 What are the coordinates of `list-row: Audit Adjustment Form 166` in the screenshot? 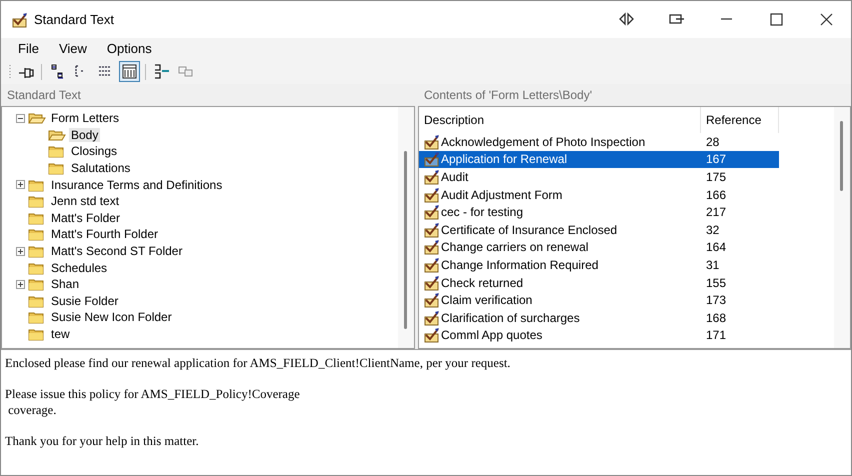 It's located at (599, 195).